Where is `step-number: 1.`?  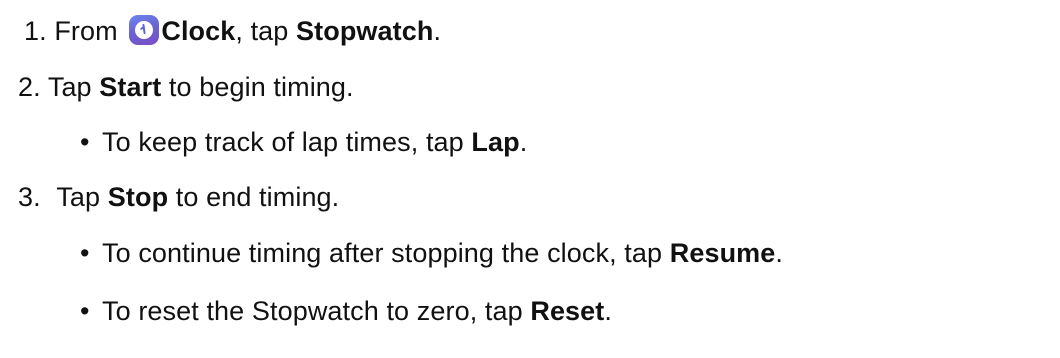 step-number: 1. is located at coordinates (35, 31).